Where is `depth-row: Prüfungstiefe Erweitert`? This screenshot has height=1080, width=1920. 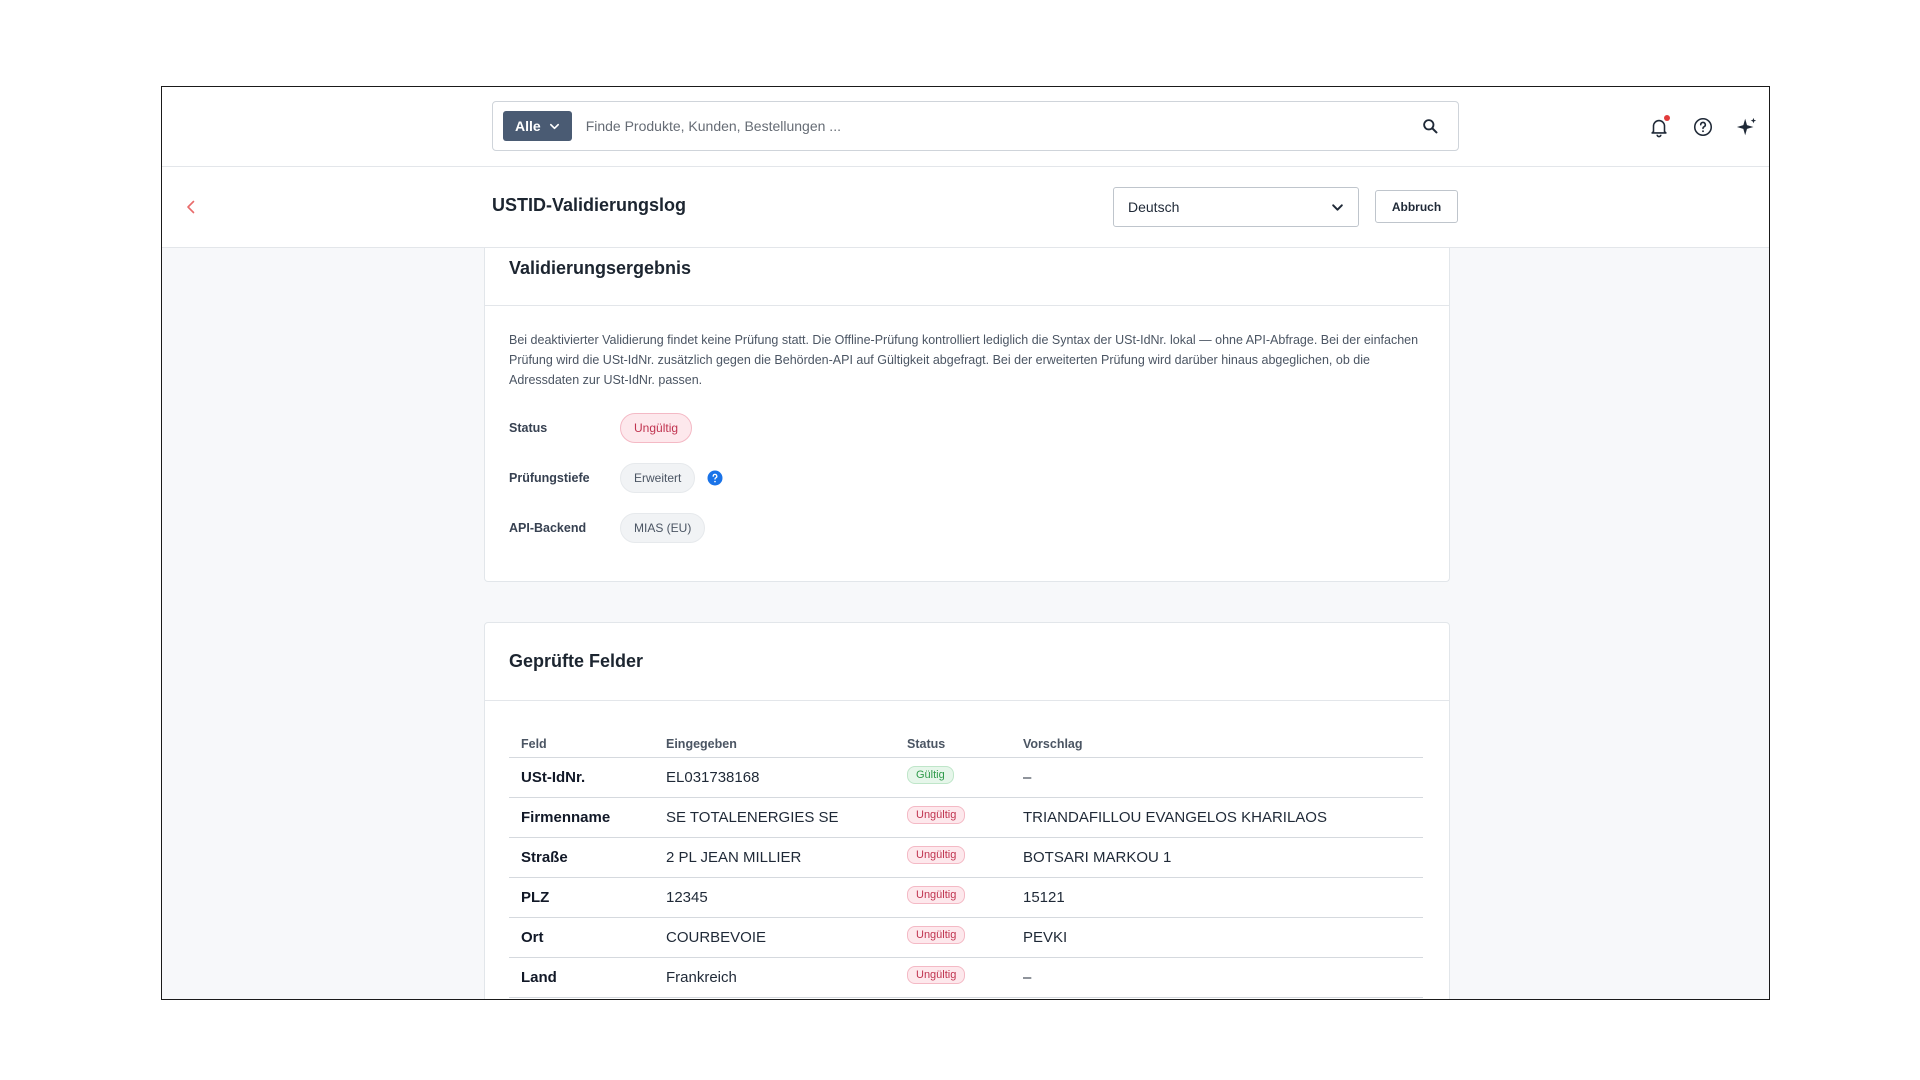
depth-row: Prüfungstiefe Erweitert is located at coordinates (616, 478).